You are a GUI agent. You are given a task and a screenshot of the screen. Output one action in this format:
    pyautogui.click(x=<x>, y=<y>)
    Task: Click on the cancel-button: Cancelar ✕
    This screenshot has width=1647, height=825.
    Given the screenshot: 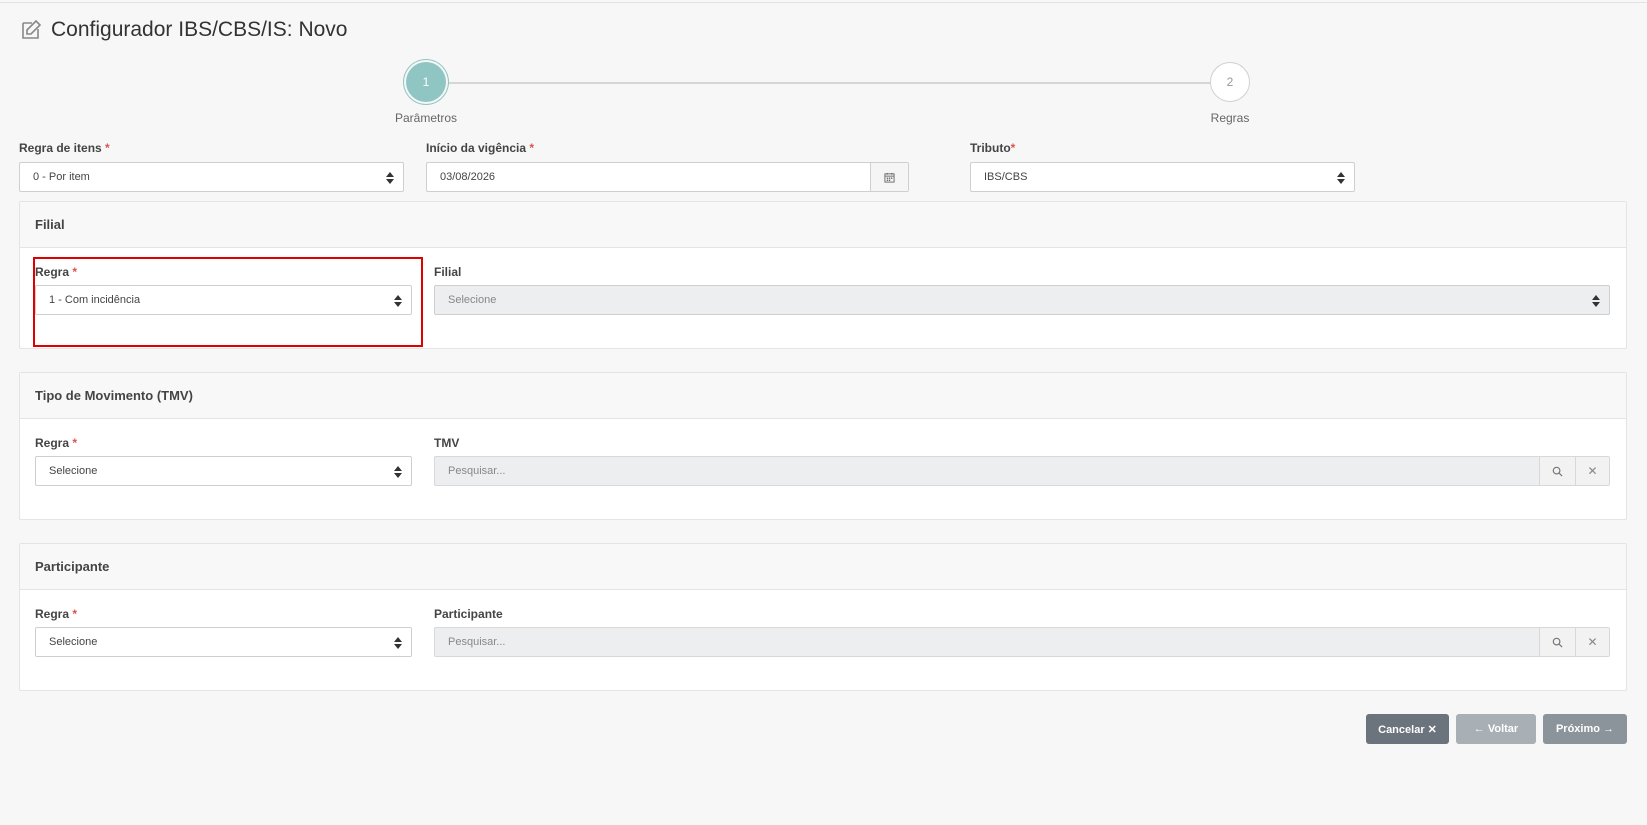 What is the action you would take?
    pyautogui.click(x=1407, y=729)
    